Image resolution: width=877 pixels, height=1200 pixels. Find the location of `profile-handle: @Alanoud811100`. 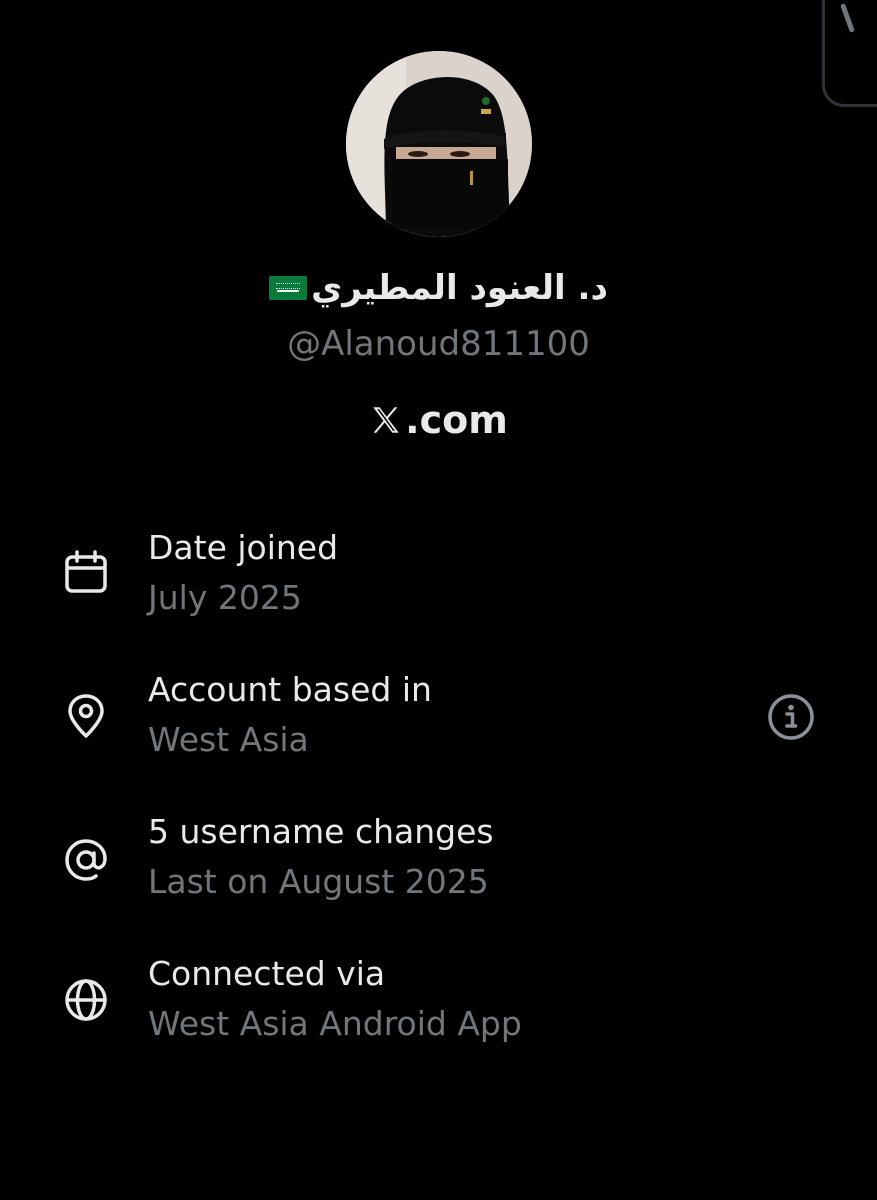

profile-handle: @Alanoud811100 is located at coordinates (438, 344).